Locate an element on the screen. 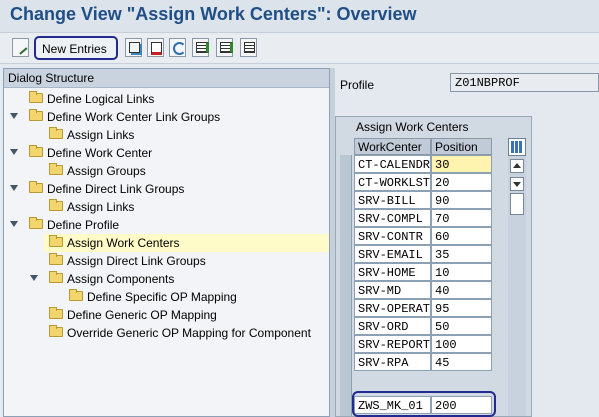 The image size is (599, 417). cell-workcenter: CT-WORKLST is located at coordinates (392, 182).